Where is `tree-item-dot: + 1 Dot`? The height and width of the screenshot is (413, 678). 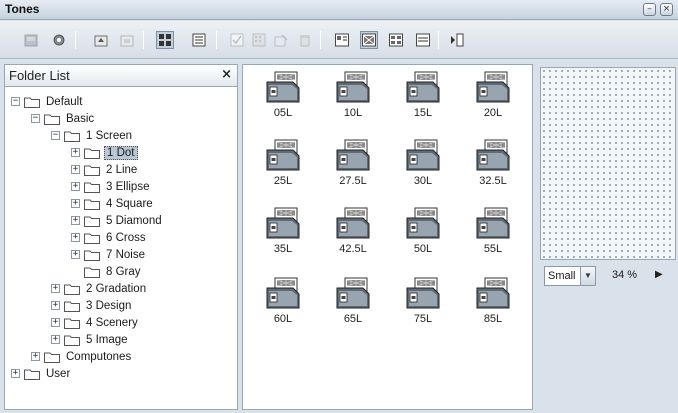 tree-item-dot: + 1 Dot is located at coordinates (104, 152).